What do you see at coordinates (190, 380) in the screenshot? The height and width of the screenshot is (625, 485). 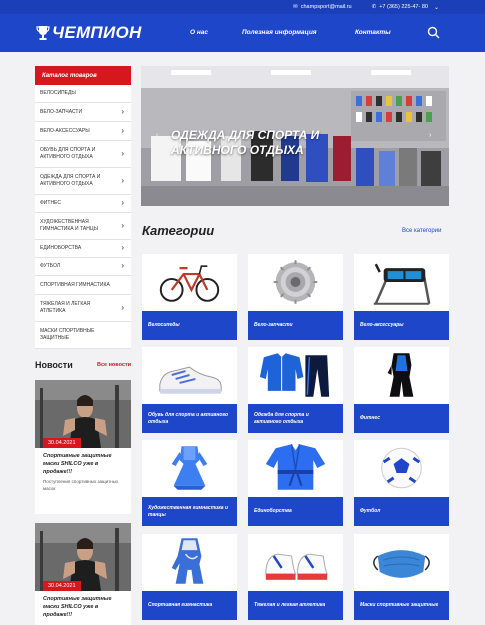 I see `sneaker-icon` at bounding box center [190, 380].